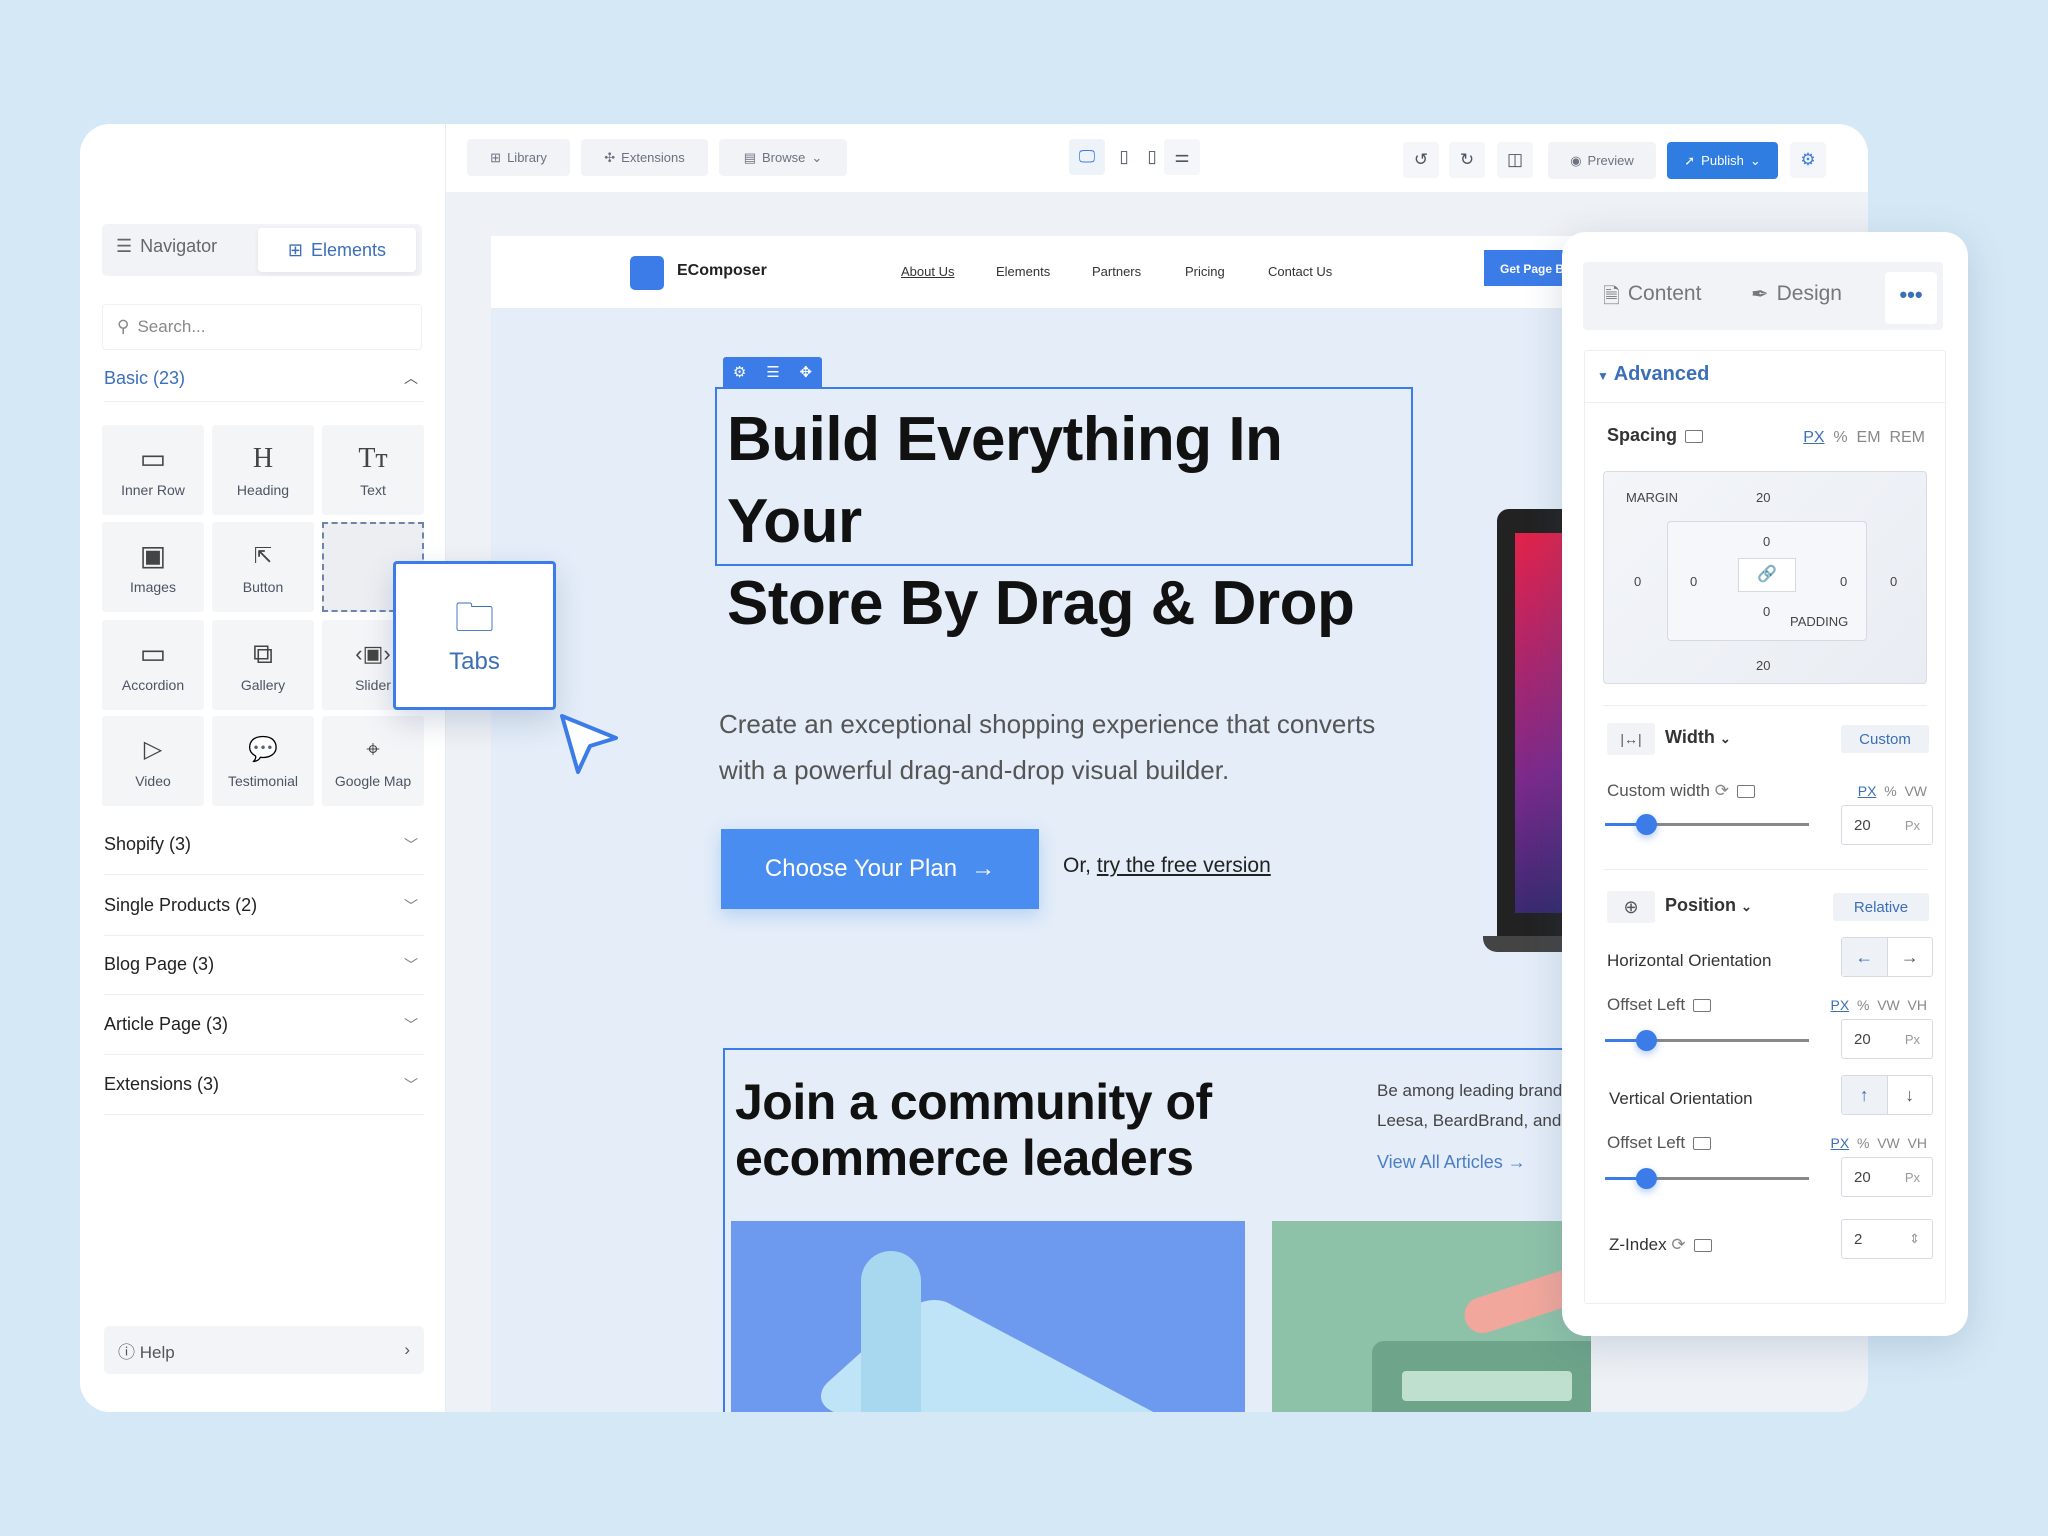 The image size is (2048, 1536). What do you see at coordinates (1881, 907) in the screenshot?
I see `position-mode-badge: Relative` at bounding box center [1881, 907].